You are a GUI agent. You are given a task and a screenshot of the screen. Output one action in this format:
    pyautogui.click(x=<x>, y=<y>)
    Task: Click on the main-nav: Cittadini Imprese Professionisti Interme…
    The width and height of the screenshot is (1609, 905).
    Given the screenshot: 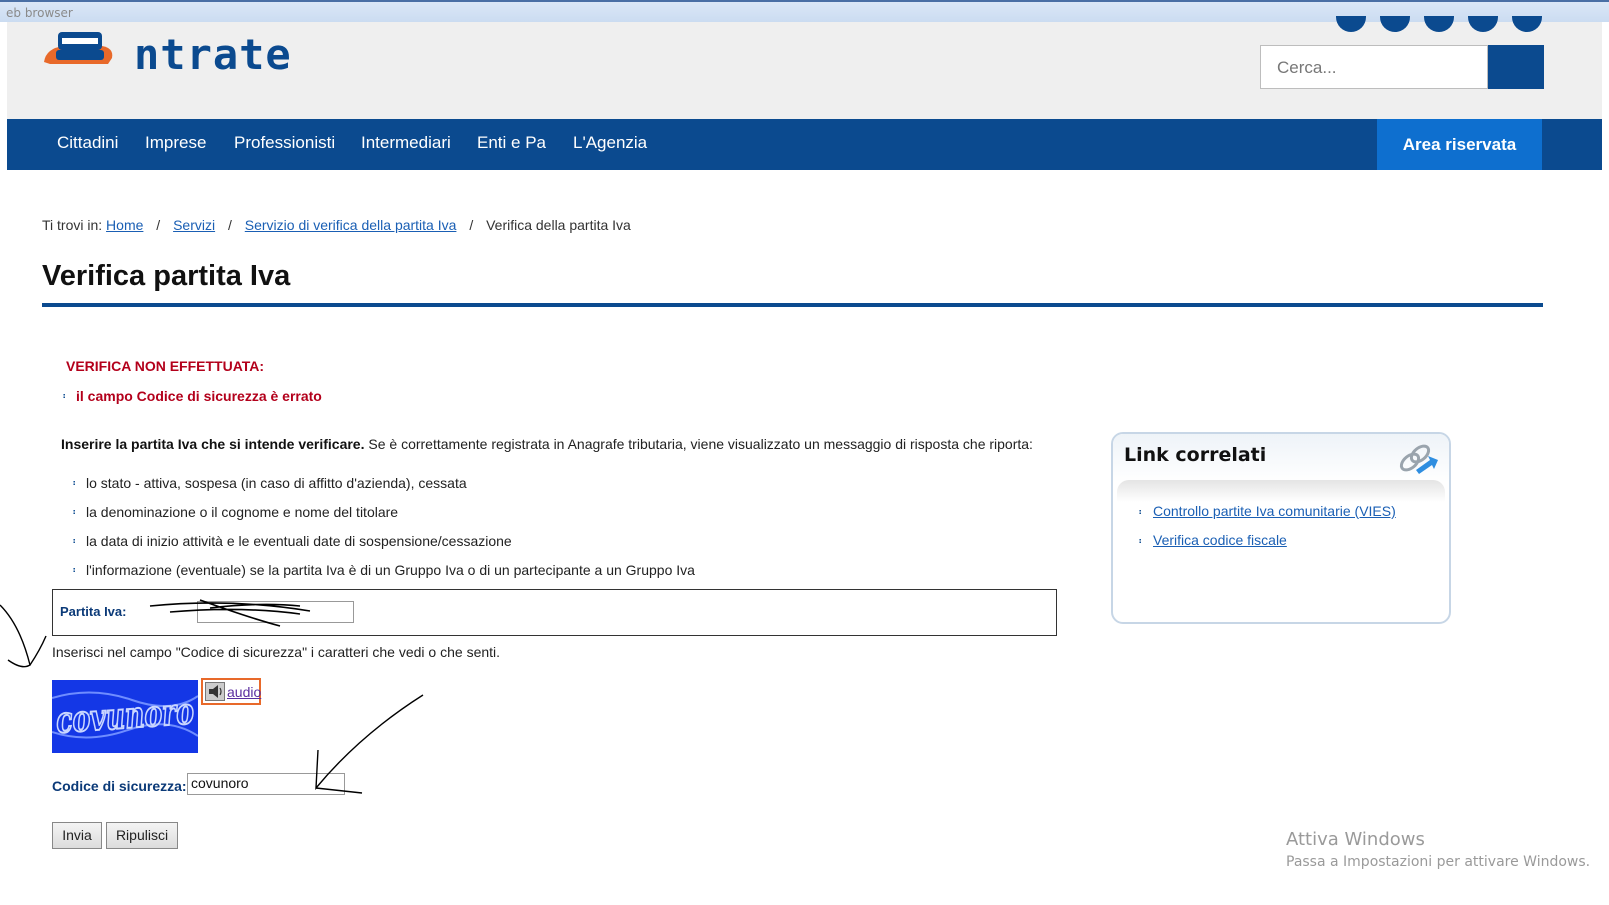 What is the action you would take?
    pyautogui.click(x=804, y=144)
    